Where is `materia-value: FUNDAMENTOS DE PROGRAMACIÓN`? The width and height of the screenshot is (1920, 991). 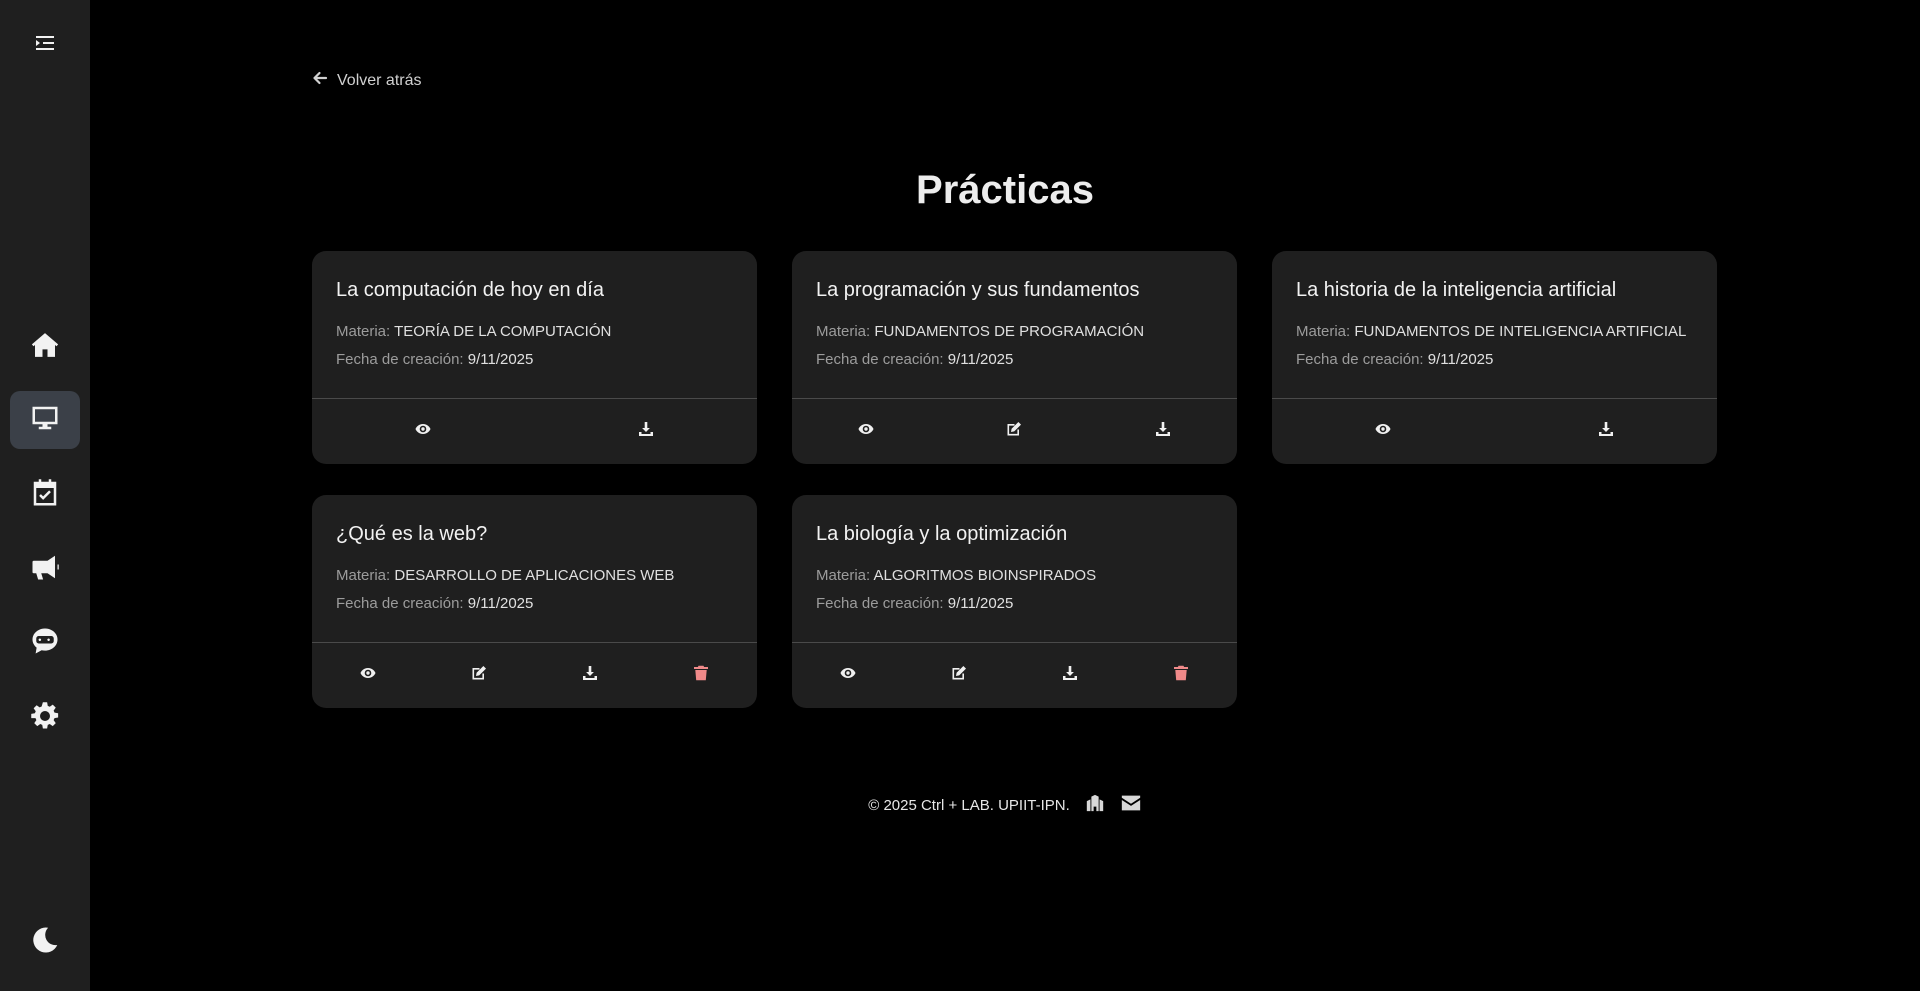 materia-value: FUNDAMENTOS DE PROGRAMACIÓN is located at coordinates (1009, 331).